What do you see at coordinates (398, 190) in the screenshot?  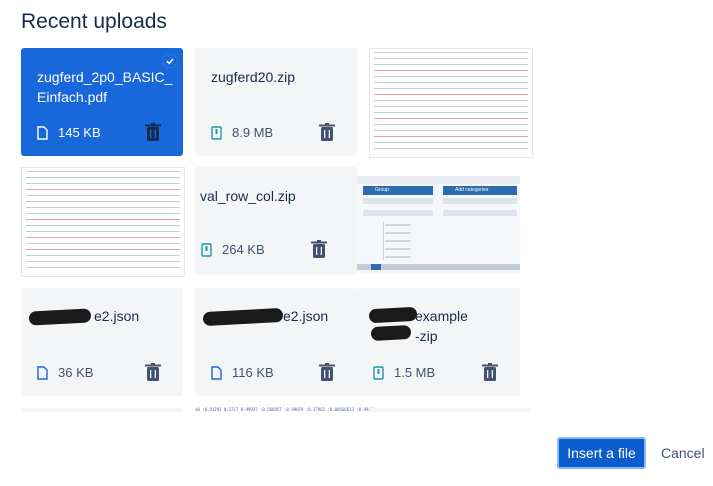 I see `thumb-header-left: Group` at bounding box center [398, 190].